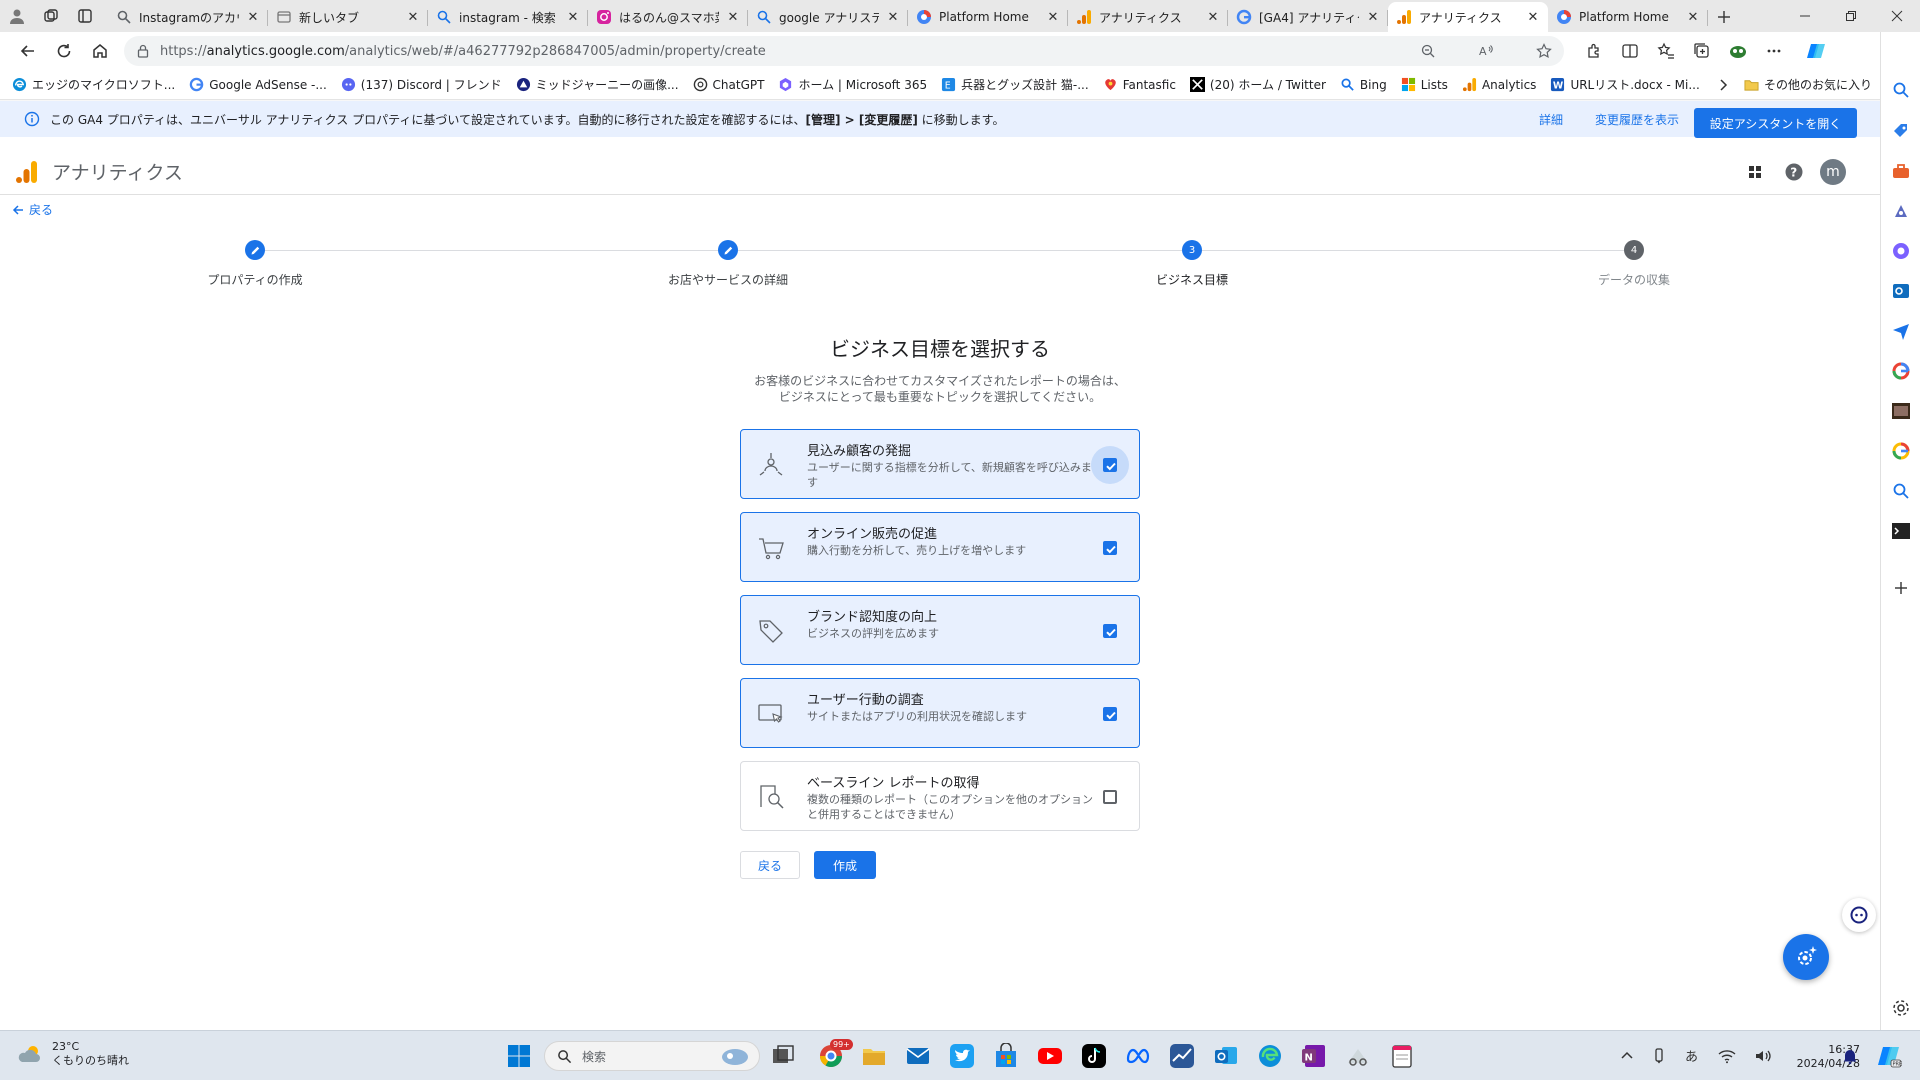 Image resolution: width=1920 pixels, height=1080 pixels. I want to click on view-history-link: 変更履歴を表示, so click(1637, 119).